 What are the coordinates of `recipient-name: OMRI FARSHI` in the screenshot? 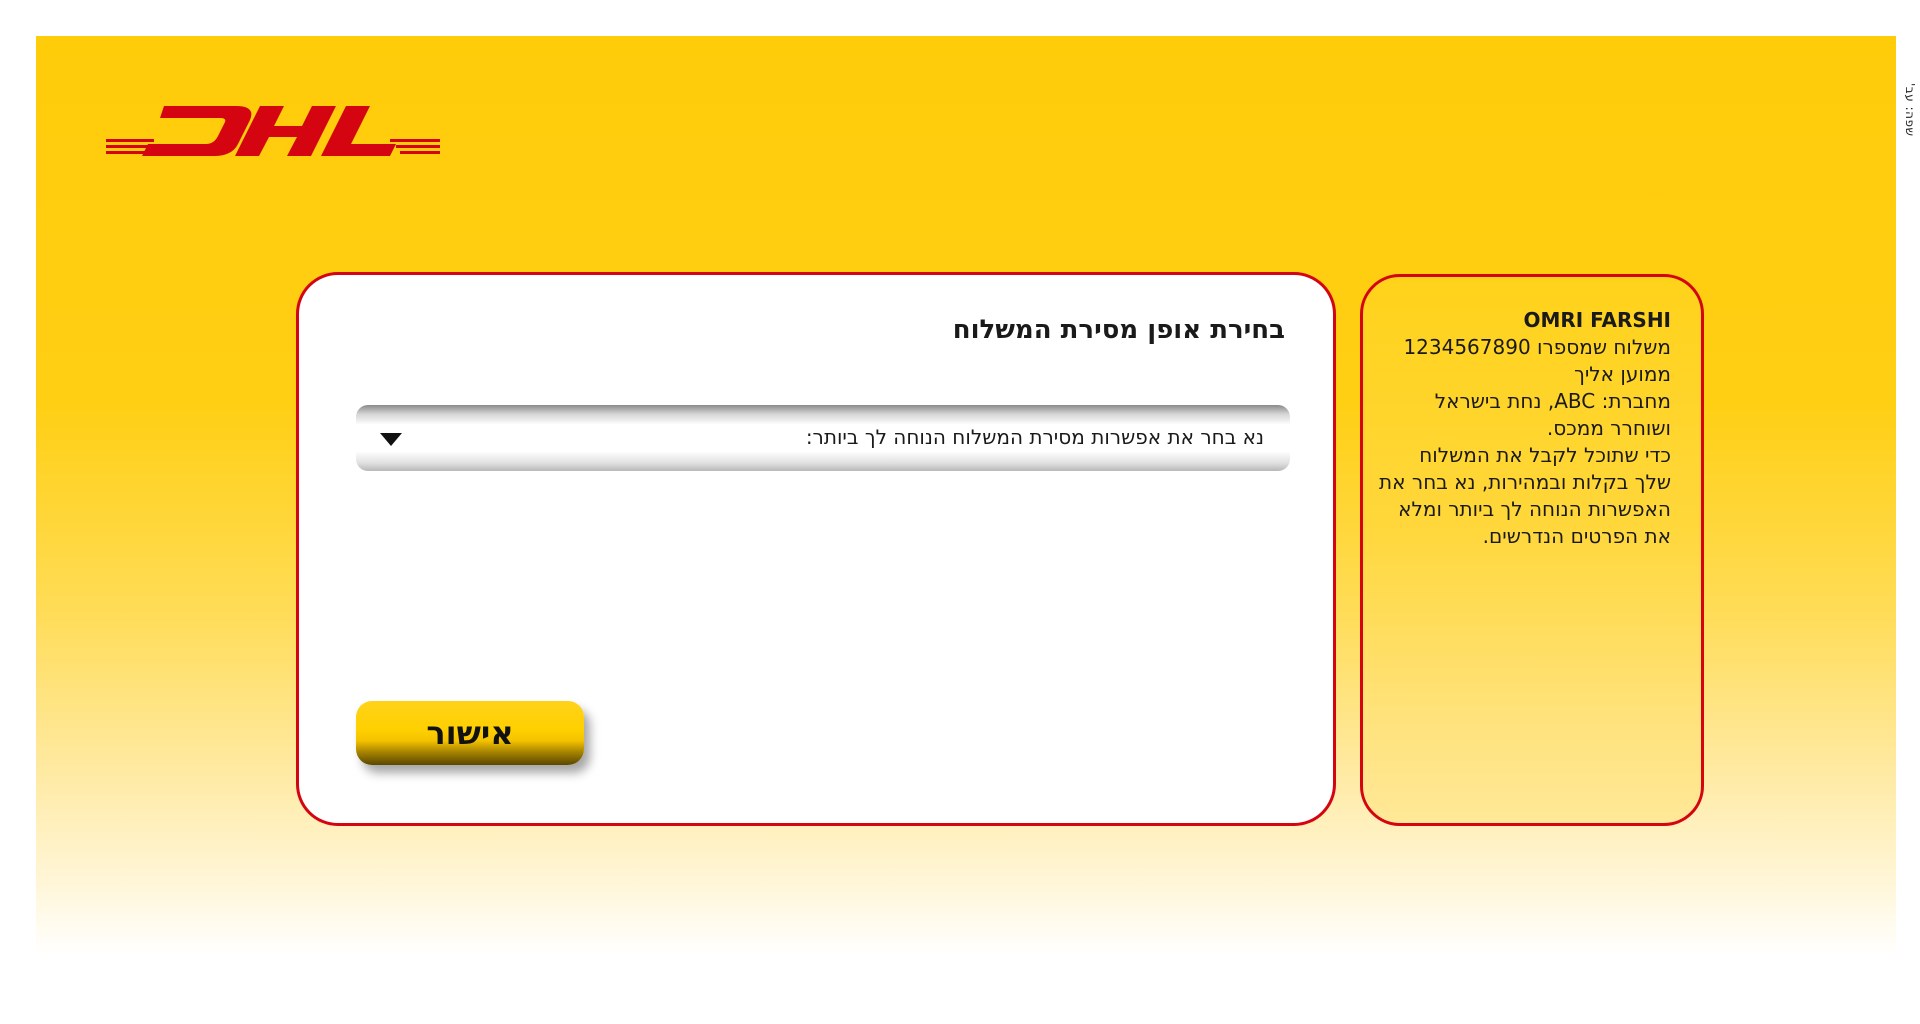 It's located at (1597, 320).